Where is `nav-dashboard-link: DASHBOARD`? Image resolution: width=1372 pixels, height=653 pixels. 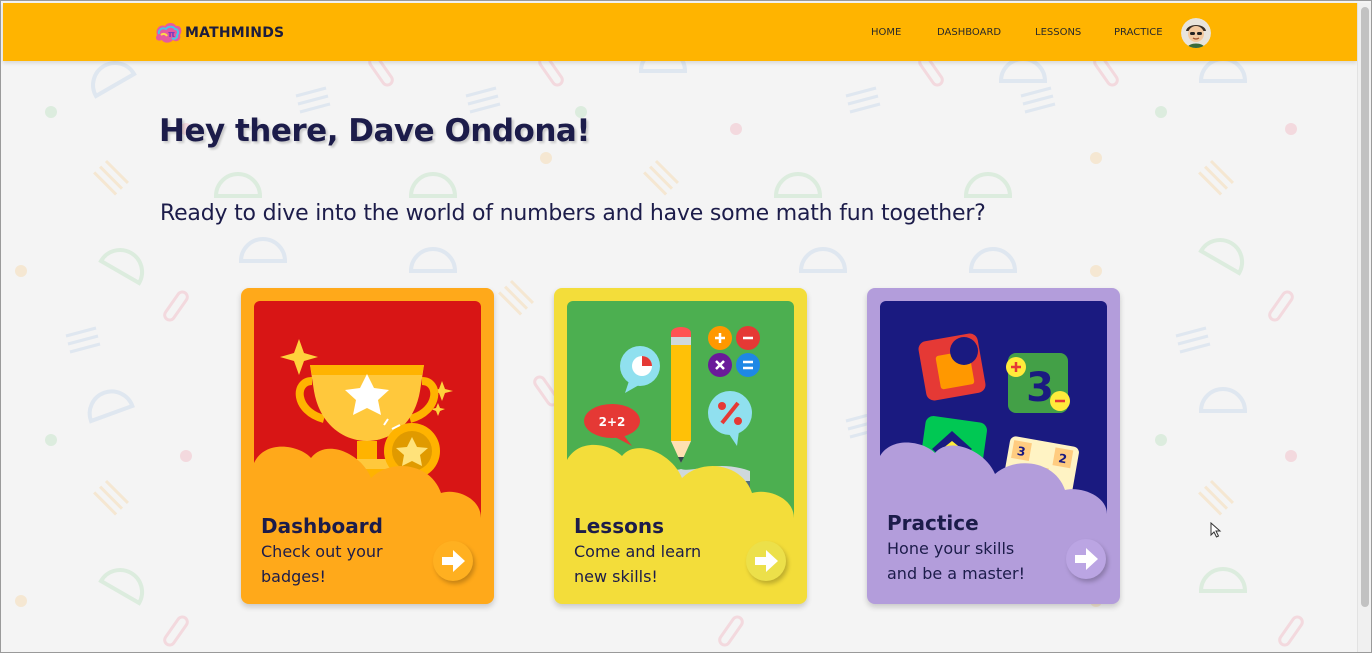
nav-dashboard-link: DASHBOARD is located at coordinates (969, 32).